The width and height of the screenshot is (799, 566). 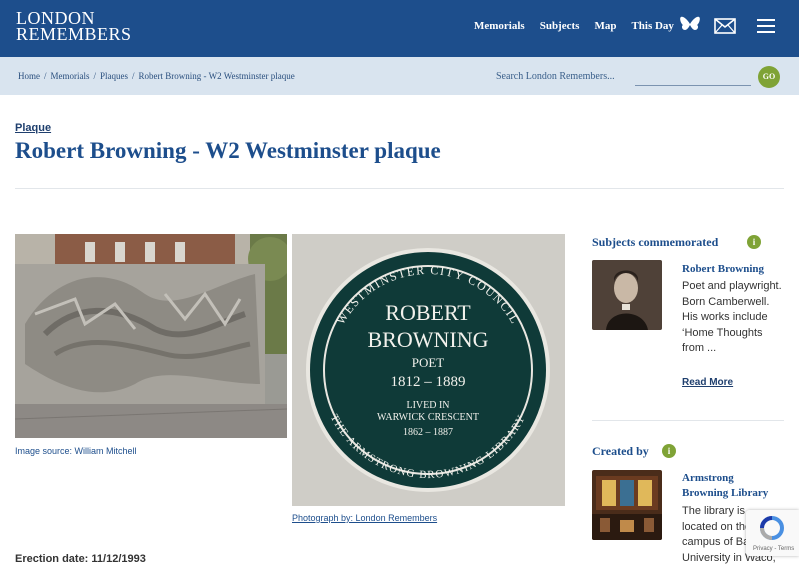 I want to click on breadcrumb-memorials: Memorials, so click(x=70, y=76).